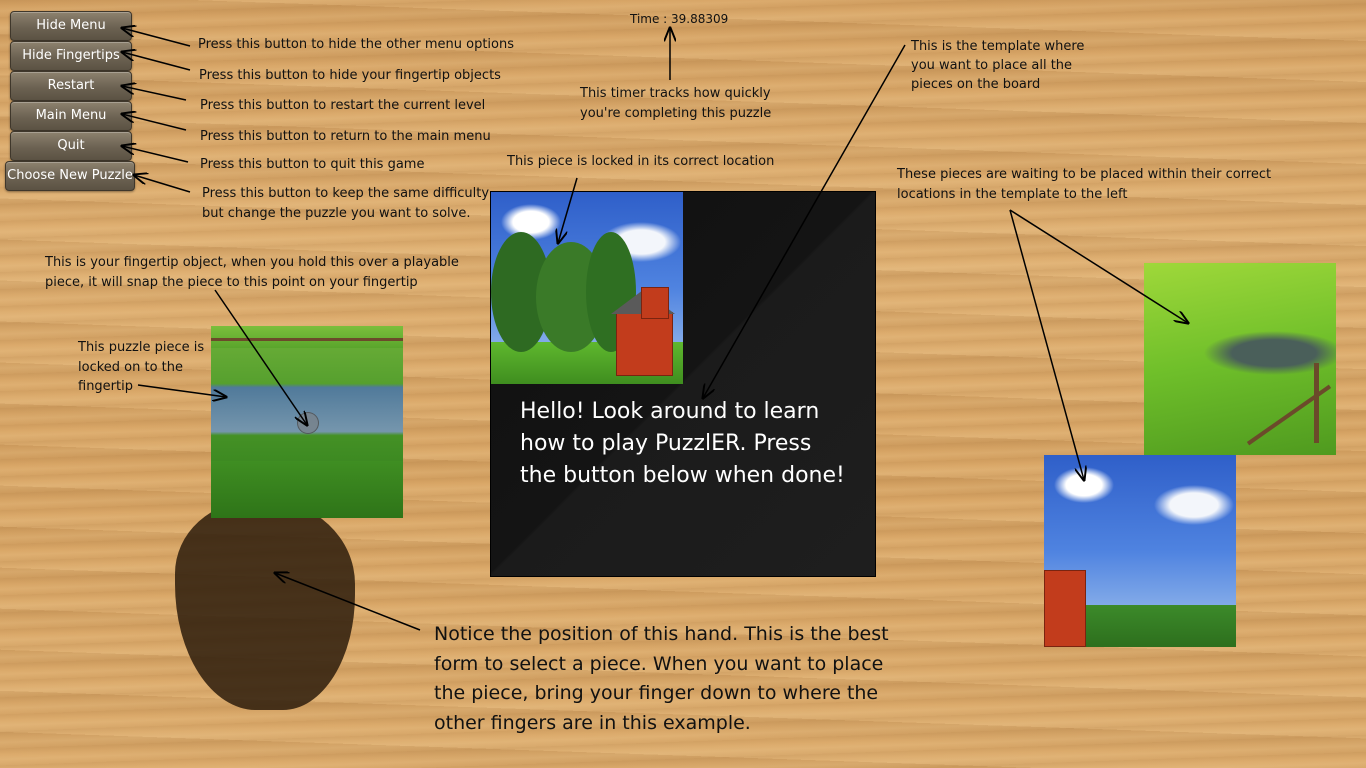 The width and height of the screenshot is (1366, 768). What do you see at coordinates (568, 210) in the screenshot?
I see `arrow-locked-piece` at bounding box center [568, 210].